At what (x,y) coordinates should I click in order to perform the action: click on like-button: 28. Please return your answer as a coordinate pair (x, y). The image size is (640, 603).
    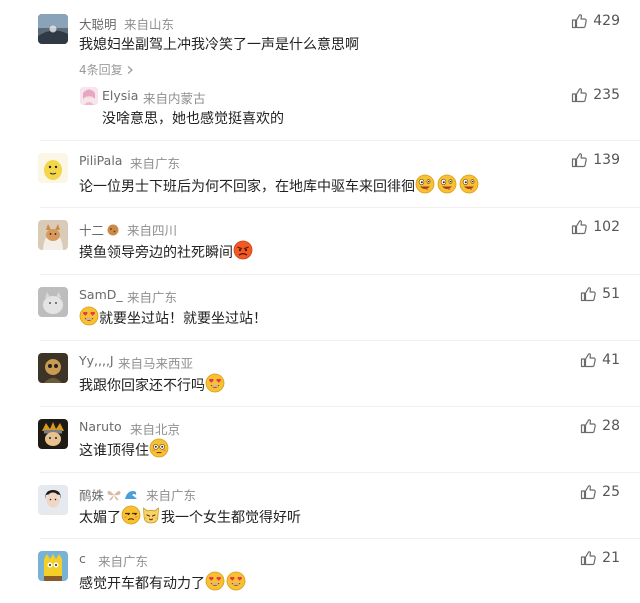
    Looking at the image, I should click on (600, 426).